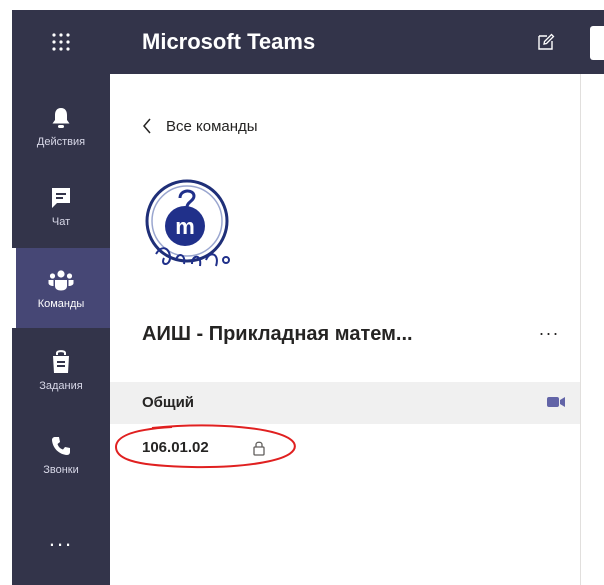  Describe the element at coordinates (61, 118) in the screenshot. I see `bell-icon` at that location.